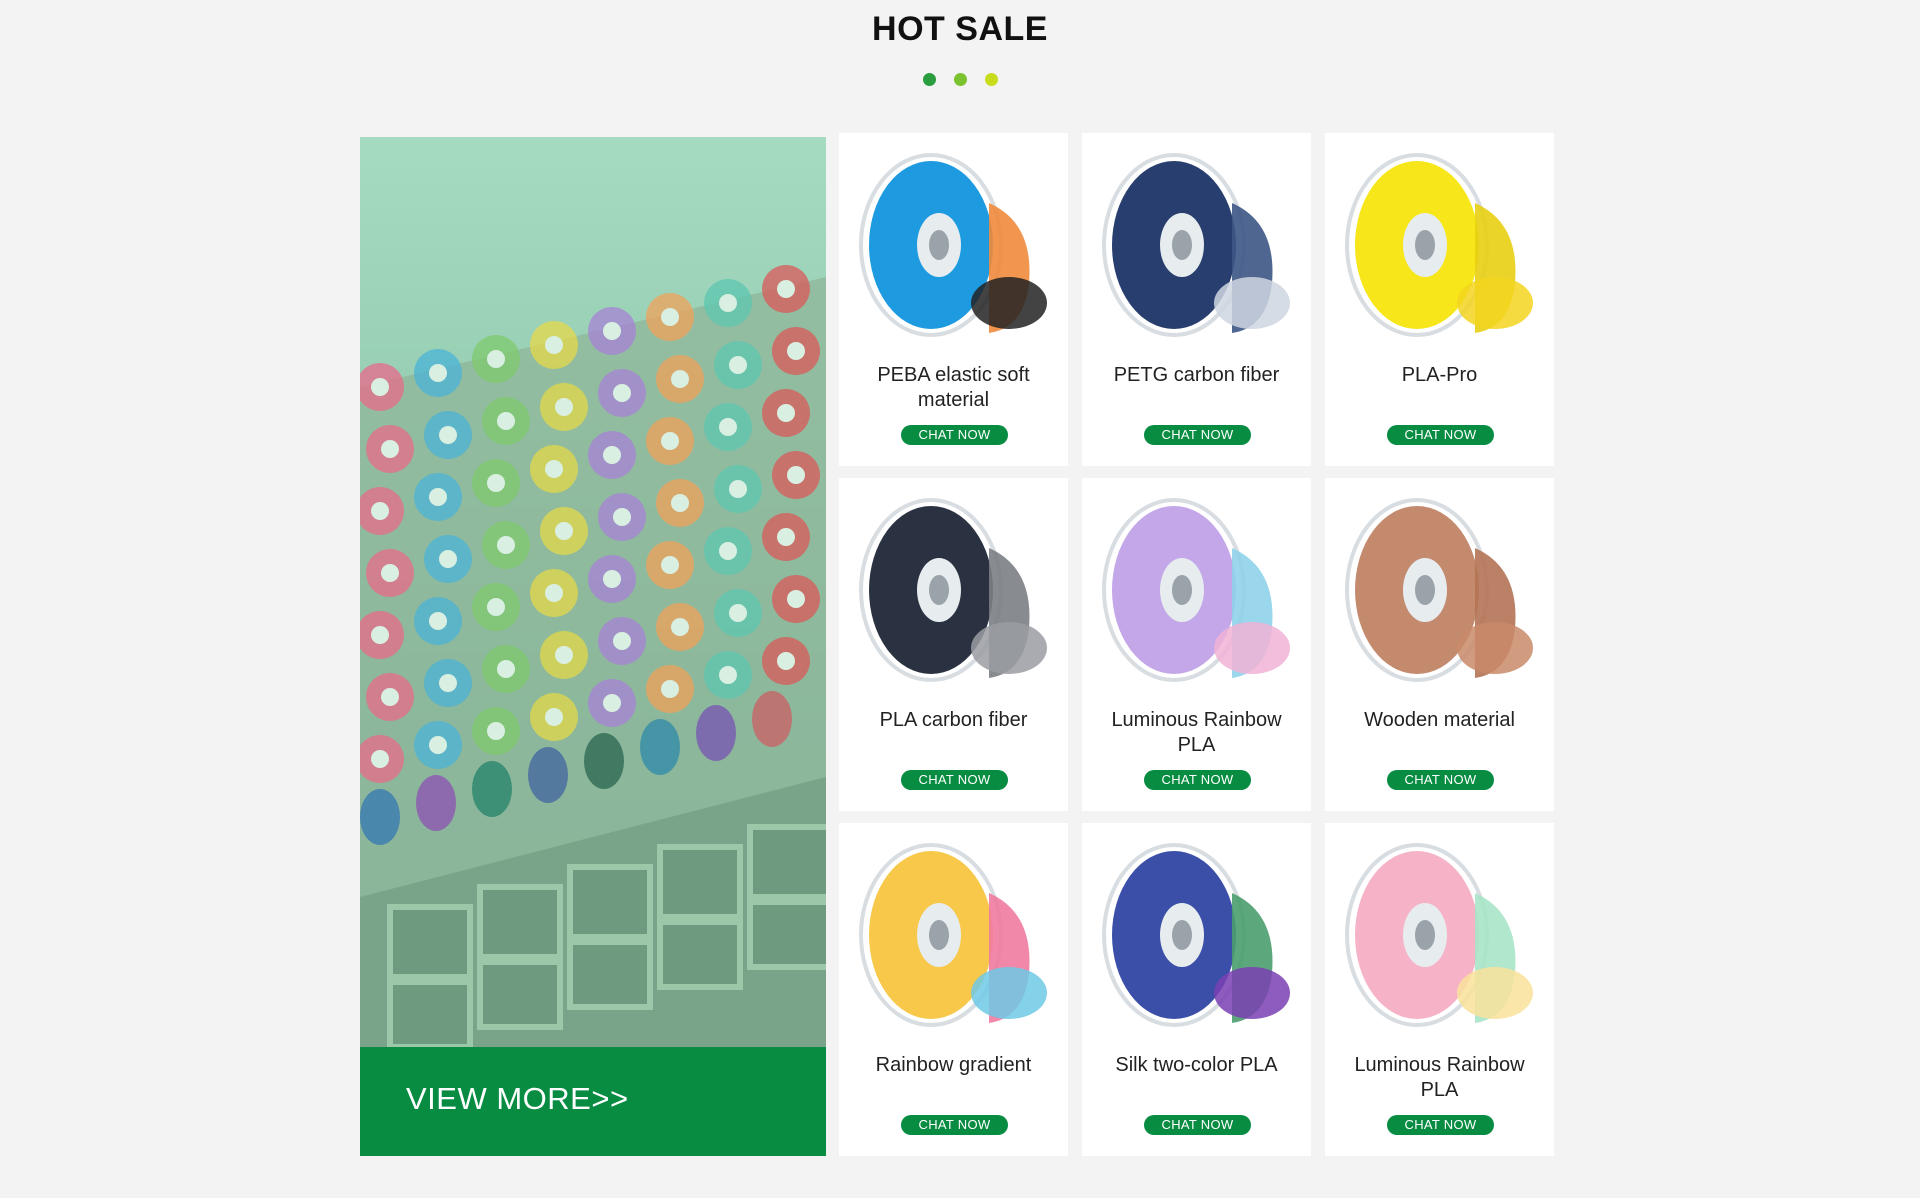 The width and height of the screenshot is (1920, 1198). Describe the element at coordinates (517, 1098) in the screenshot. I see `view-more-label: VIEW MORE>>` at that location.